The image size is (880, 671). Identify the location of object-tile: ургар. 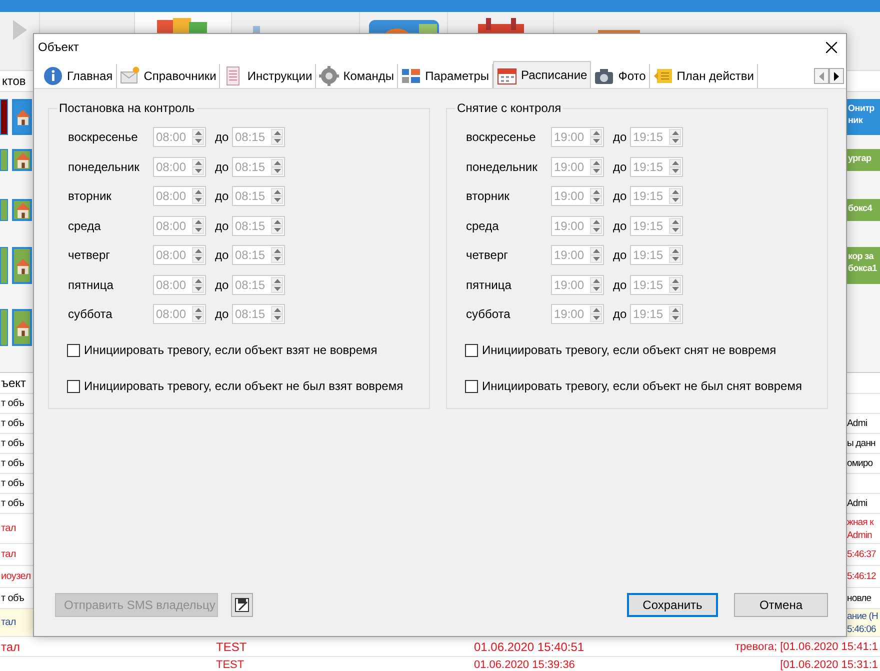
(863, 160).